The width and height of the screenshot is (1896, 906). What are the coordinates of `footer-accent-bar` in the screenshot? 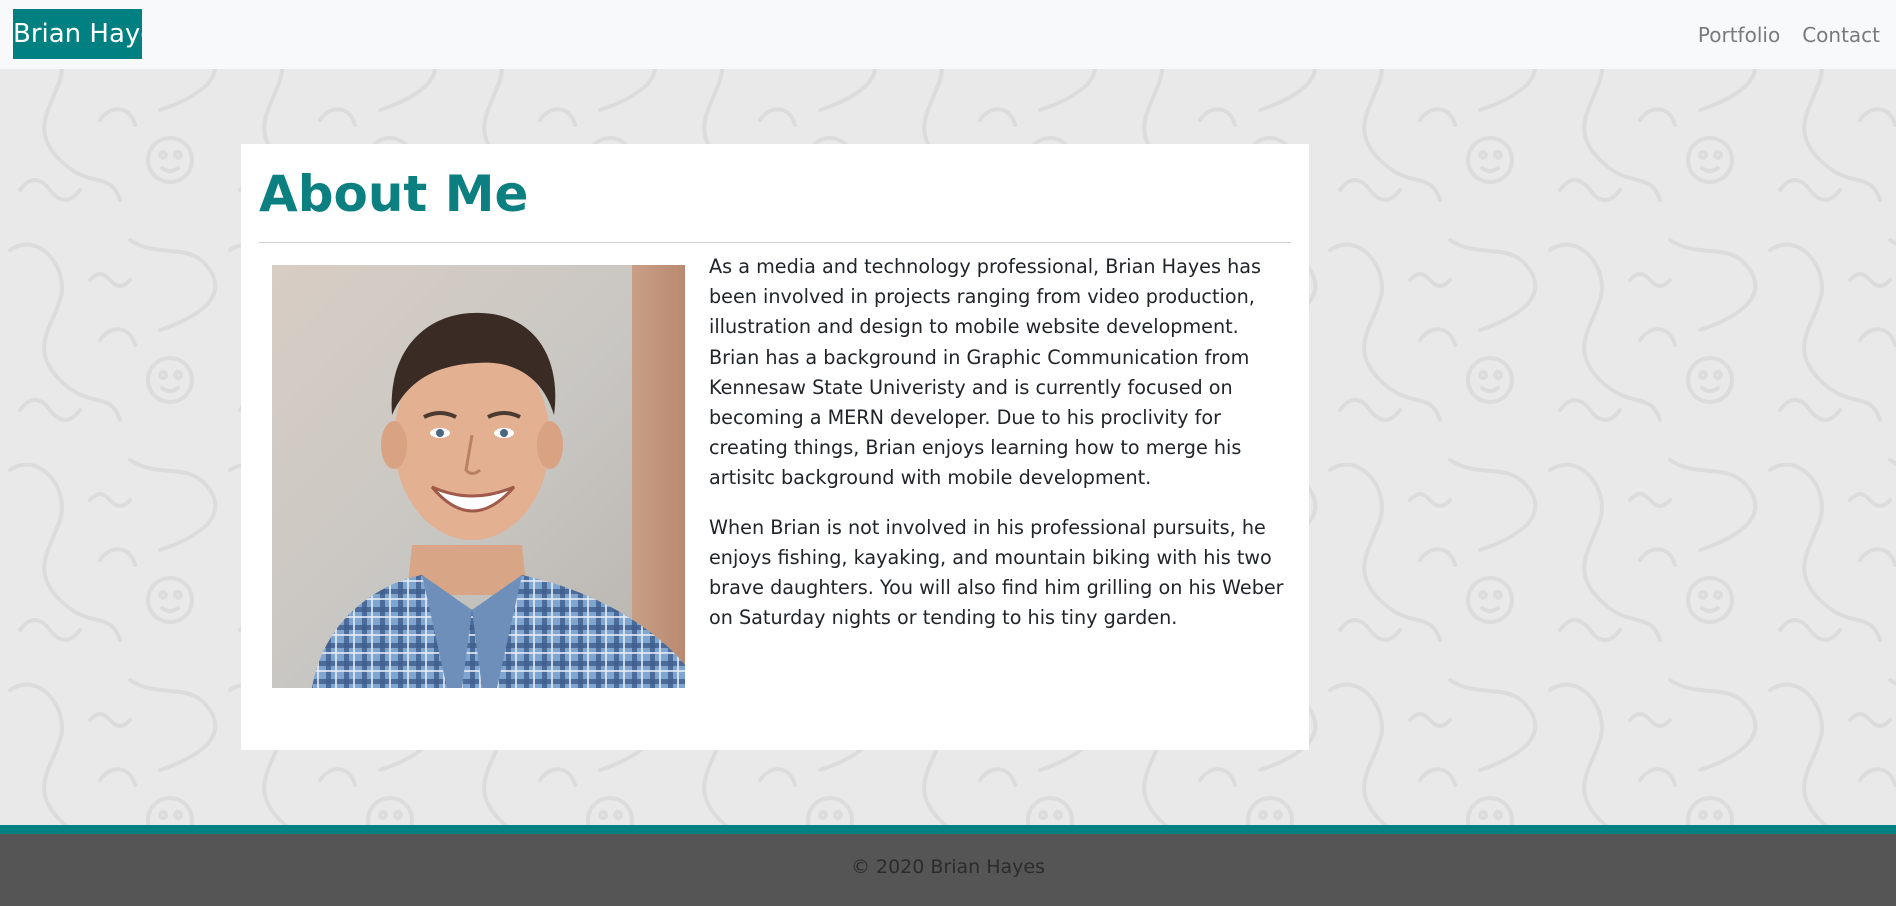 It's located at (948, 829).